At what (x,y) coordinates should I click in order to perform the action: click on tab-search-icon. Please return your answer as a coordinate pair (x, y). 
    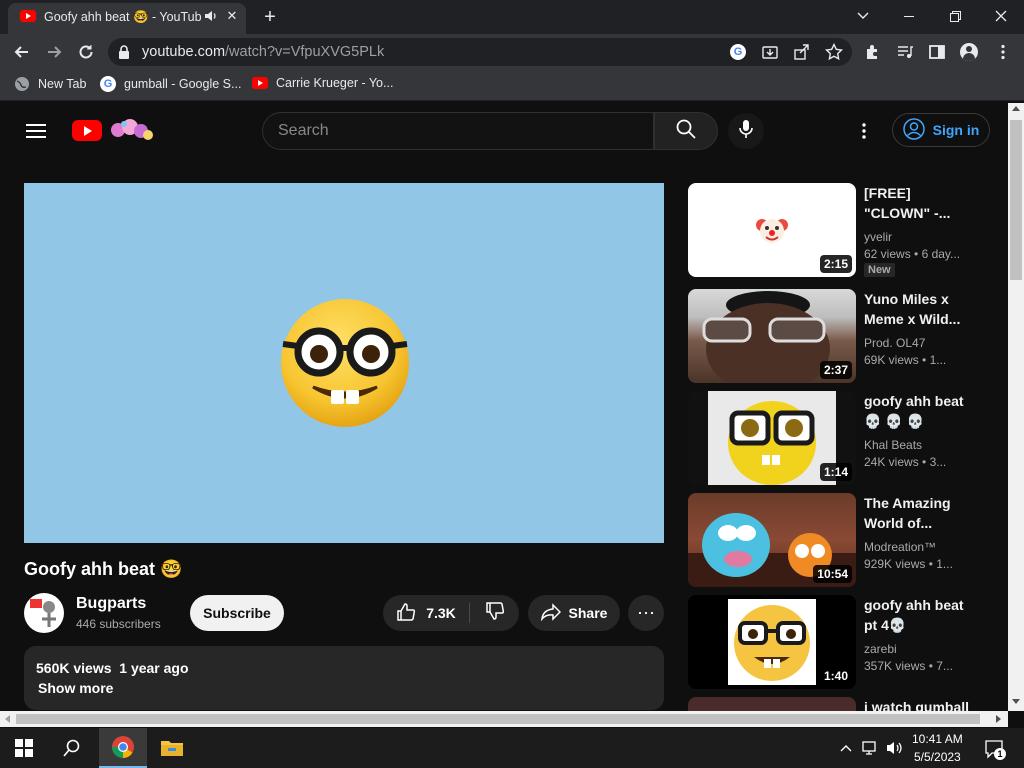
    Looking at the image, I should click on (863, 16).